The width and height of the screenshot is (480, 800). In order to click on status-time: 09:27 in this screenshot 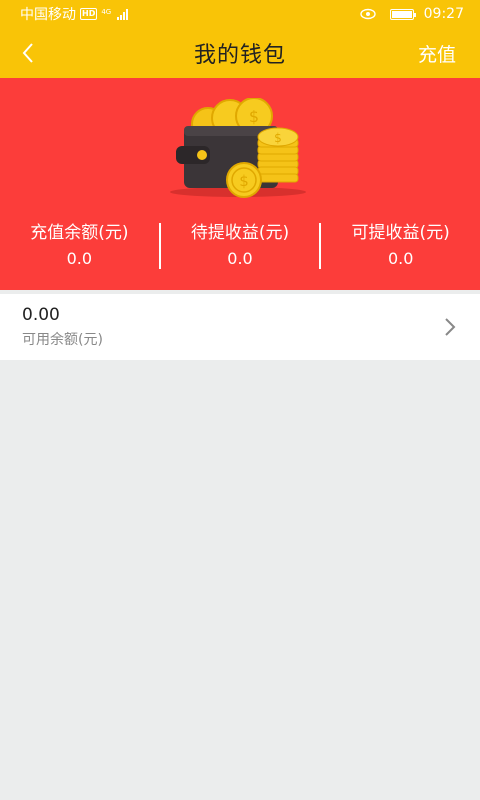, I will do `click(443, 14)`.